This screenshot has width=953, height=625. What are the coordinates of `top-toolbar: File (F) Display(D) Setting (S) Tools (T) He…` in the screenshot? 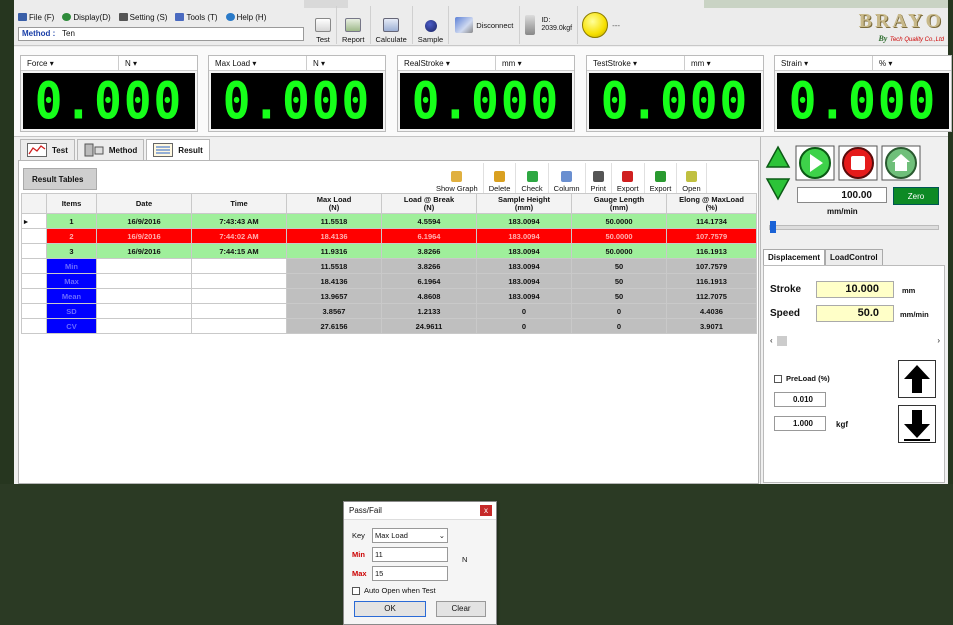 It's located at (481, 23).